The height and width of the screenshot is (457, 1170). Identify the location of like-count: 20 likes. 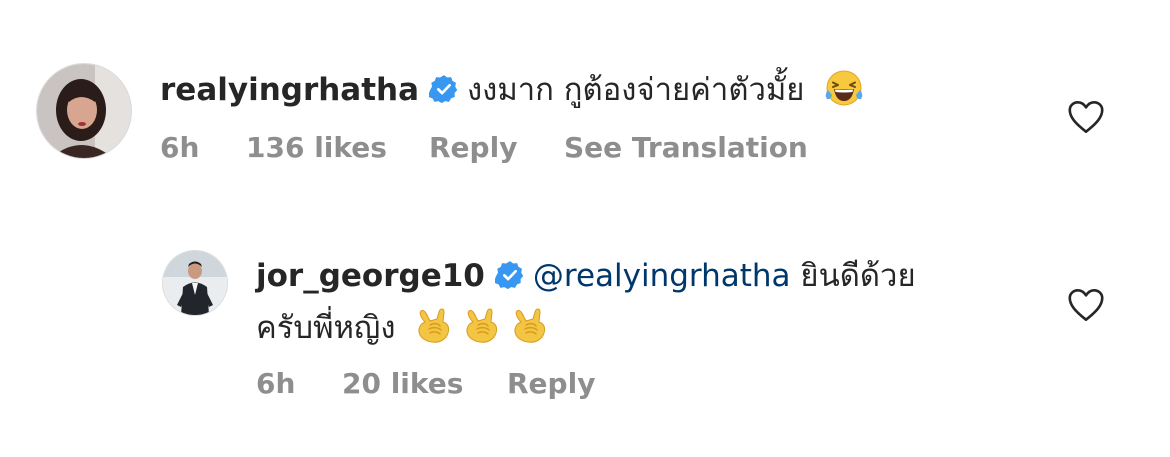
(402, 384).